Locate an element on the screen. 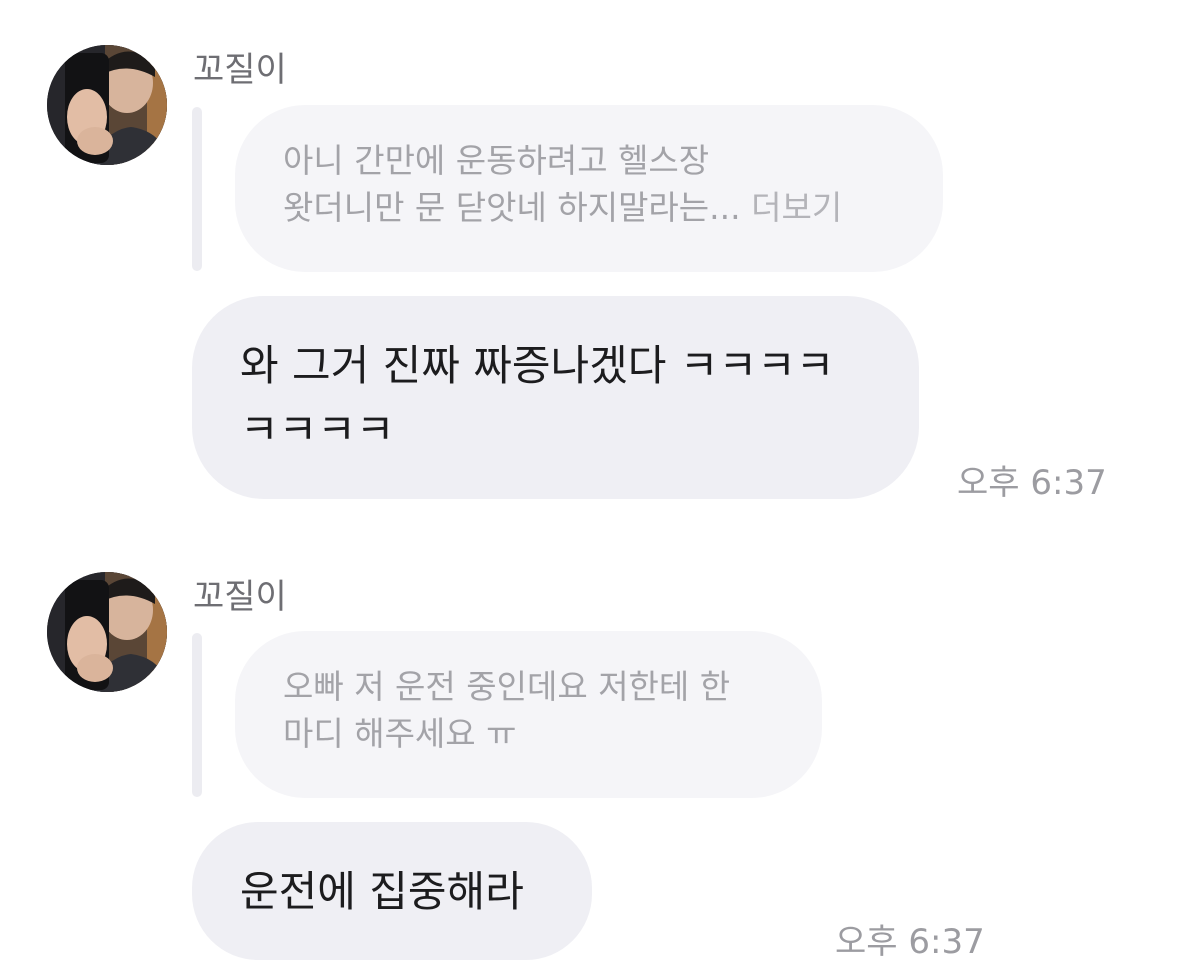 This screenshot has height=968, width=1179. reply-message-bubble: 와 그거 진짜 짜증나겠다 ㅋㅋㅋㅋ ㅋㅋㅋㅋ is located at coordinates (555, 397).